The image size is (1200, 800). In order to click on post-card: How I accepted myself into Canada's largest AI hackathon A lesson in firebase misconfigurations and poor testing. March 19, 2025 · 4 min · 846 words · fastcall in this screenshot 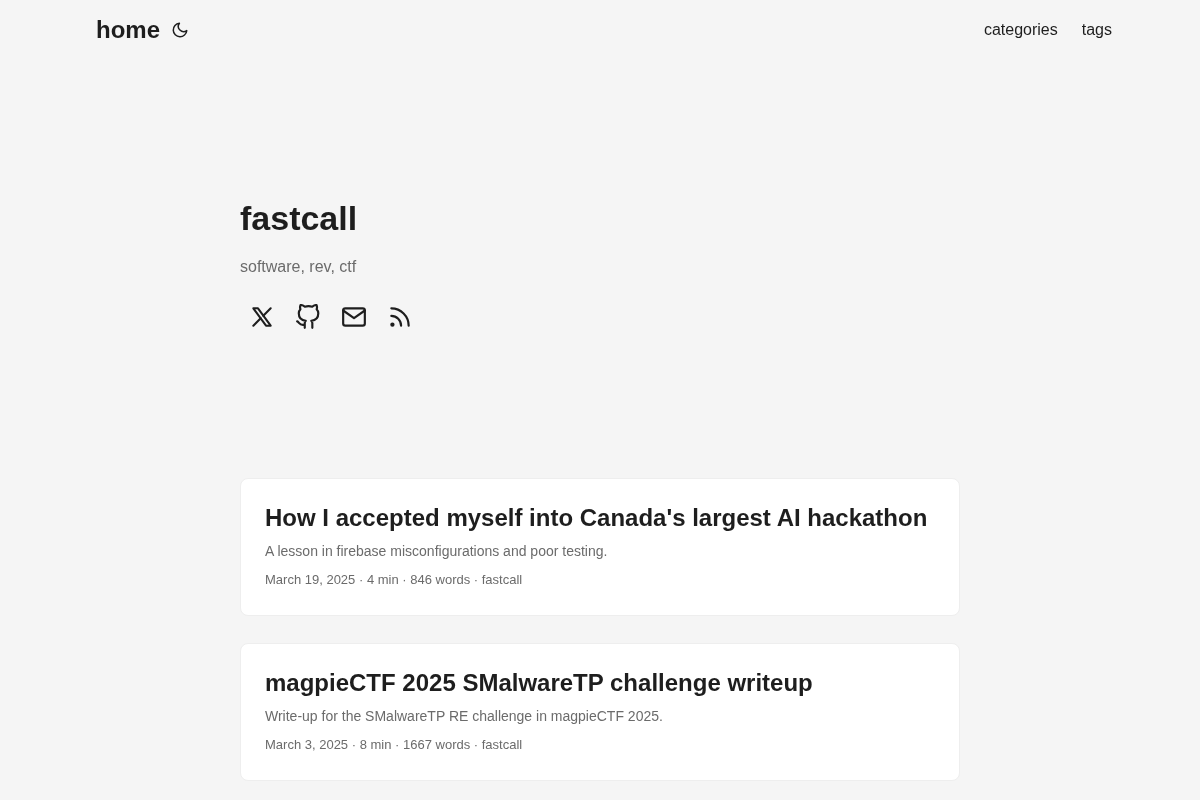, I will do `click(600, 547)`.